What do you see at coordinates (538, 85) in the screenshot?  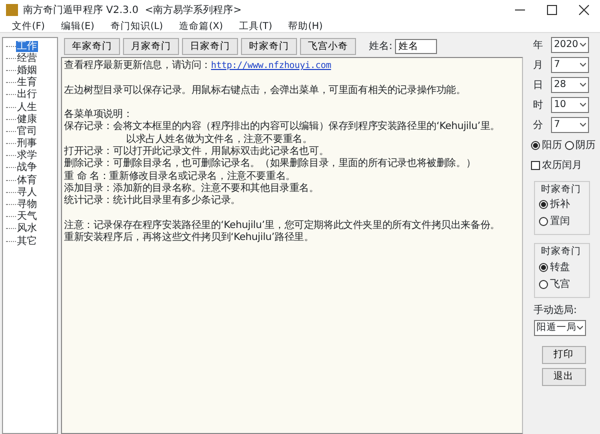 I see `date-label: 日` at bounding box center [538, 85].